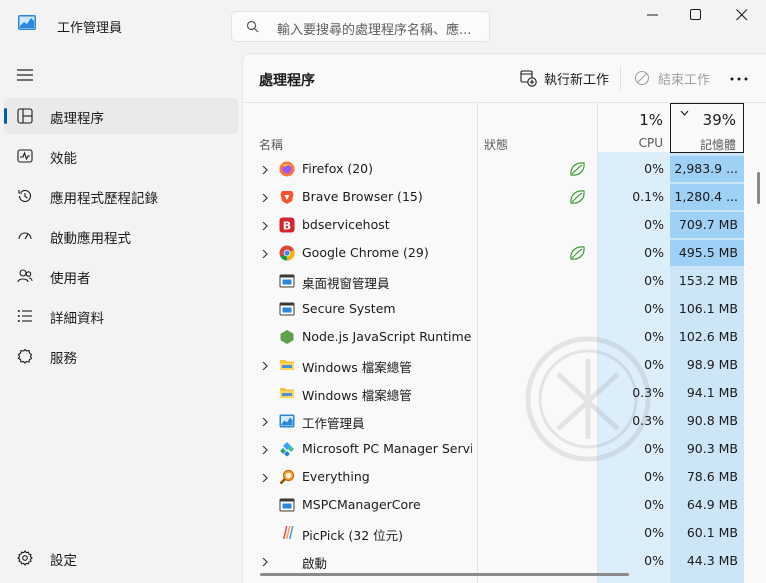  What do you see at coordinates (70, 279) in the screenshot?
I see `sidebar-item-label: 使用者` at bounding box center [70, 279].